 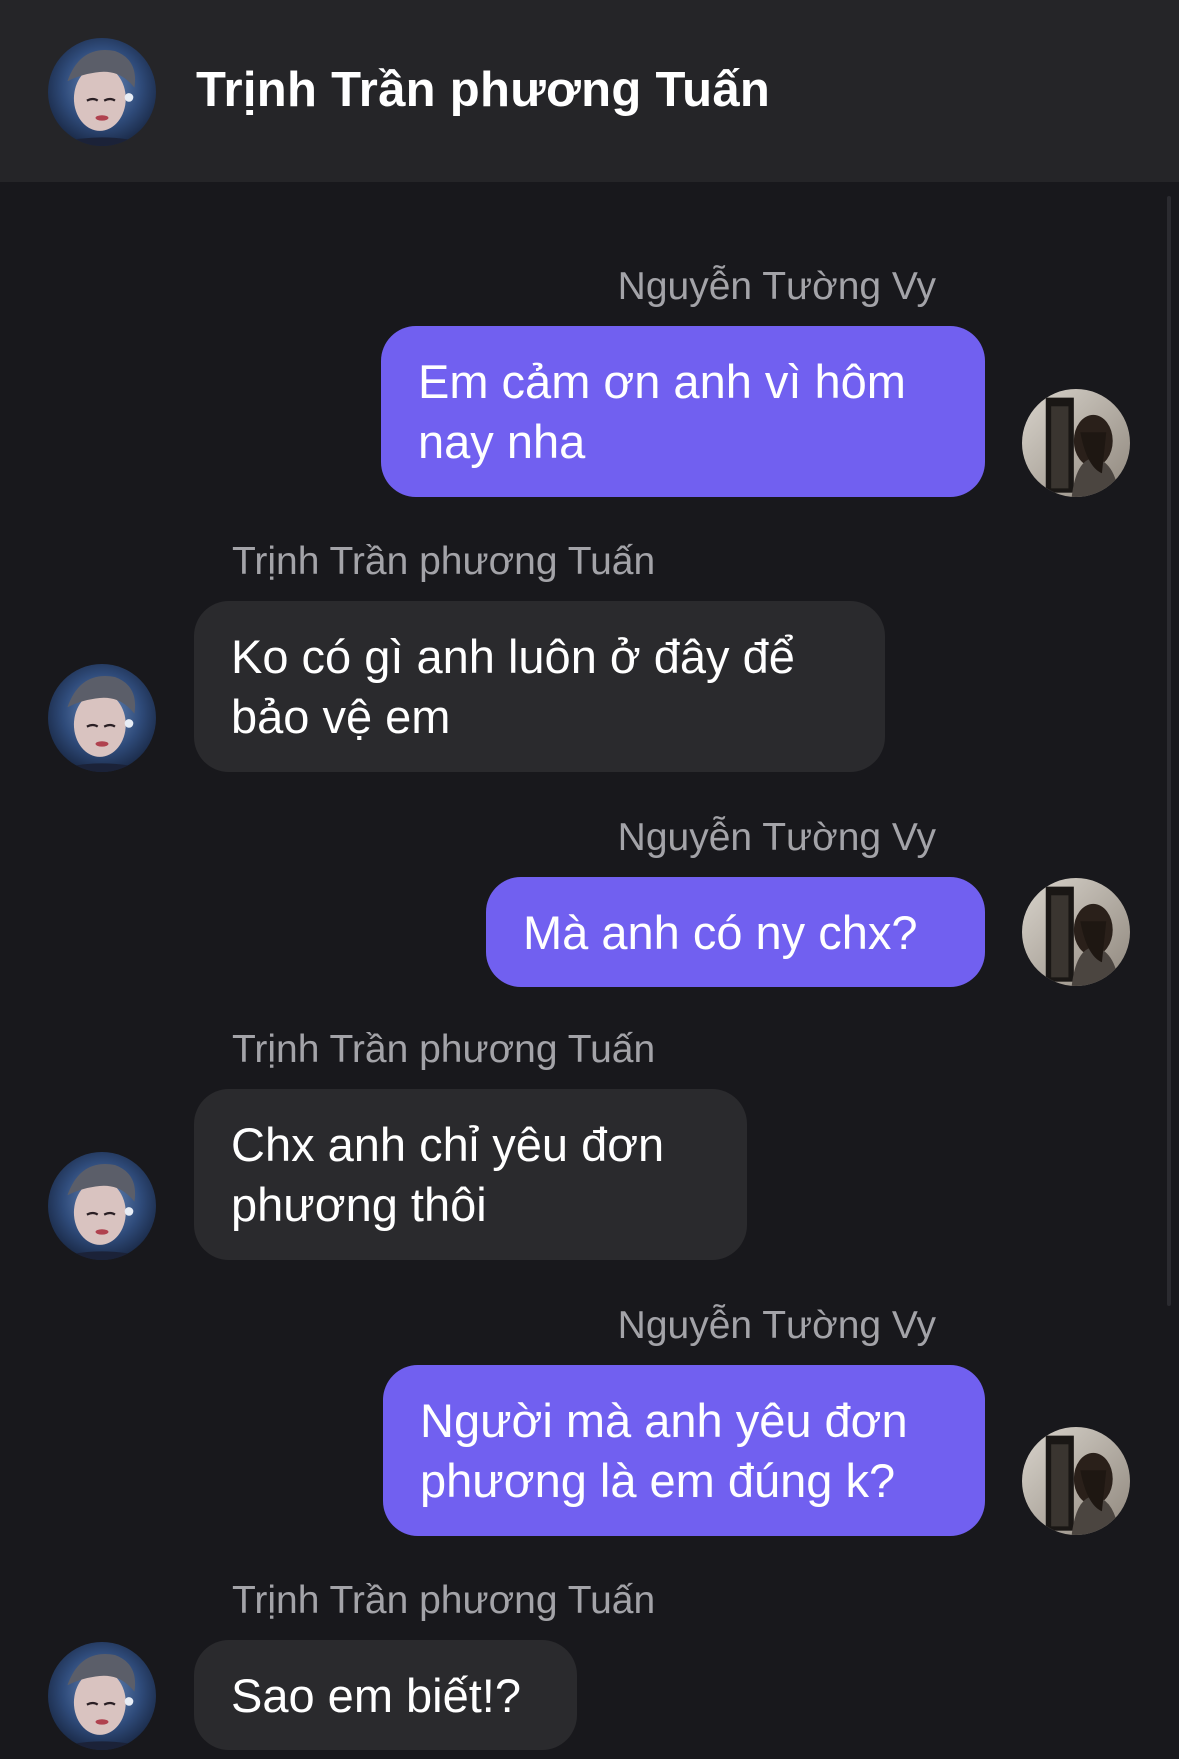 What do you see at coordinates (470, 1174) in the screenshot?
I see `received-message-bubble: Chx anh chỉ yêu đơn phương thôi` at bounding box center [470, 1174].